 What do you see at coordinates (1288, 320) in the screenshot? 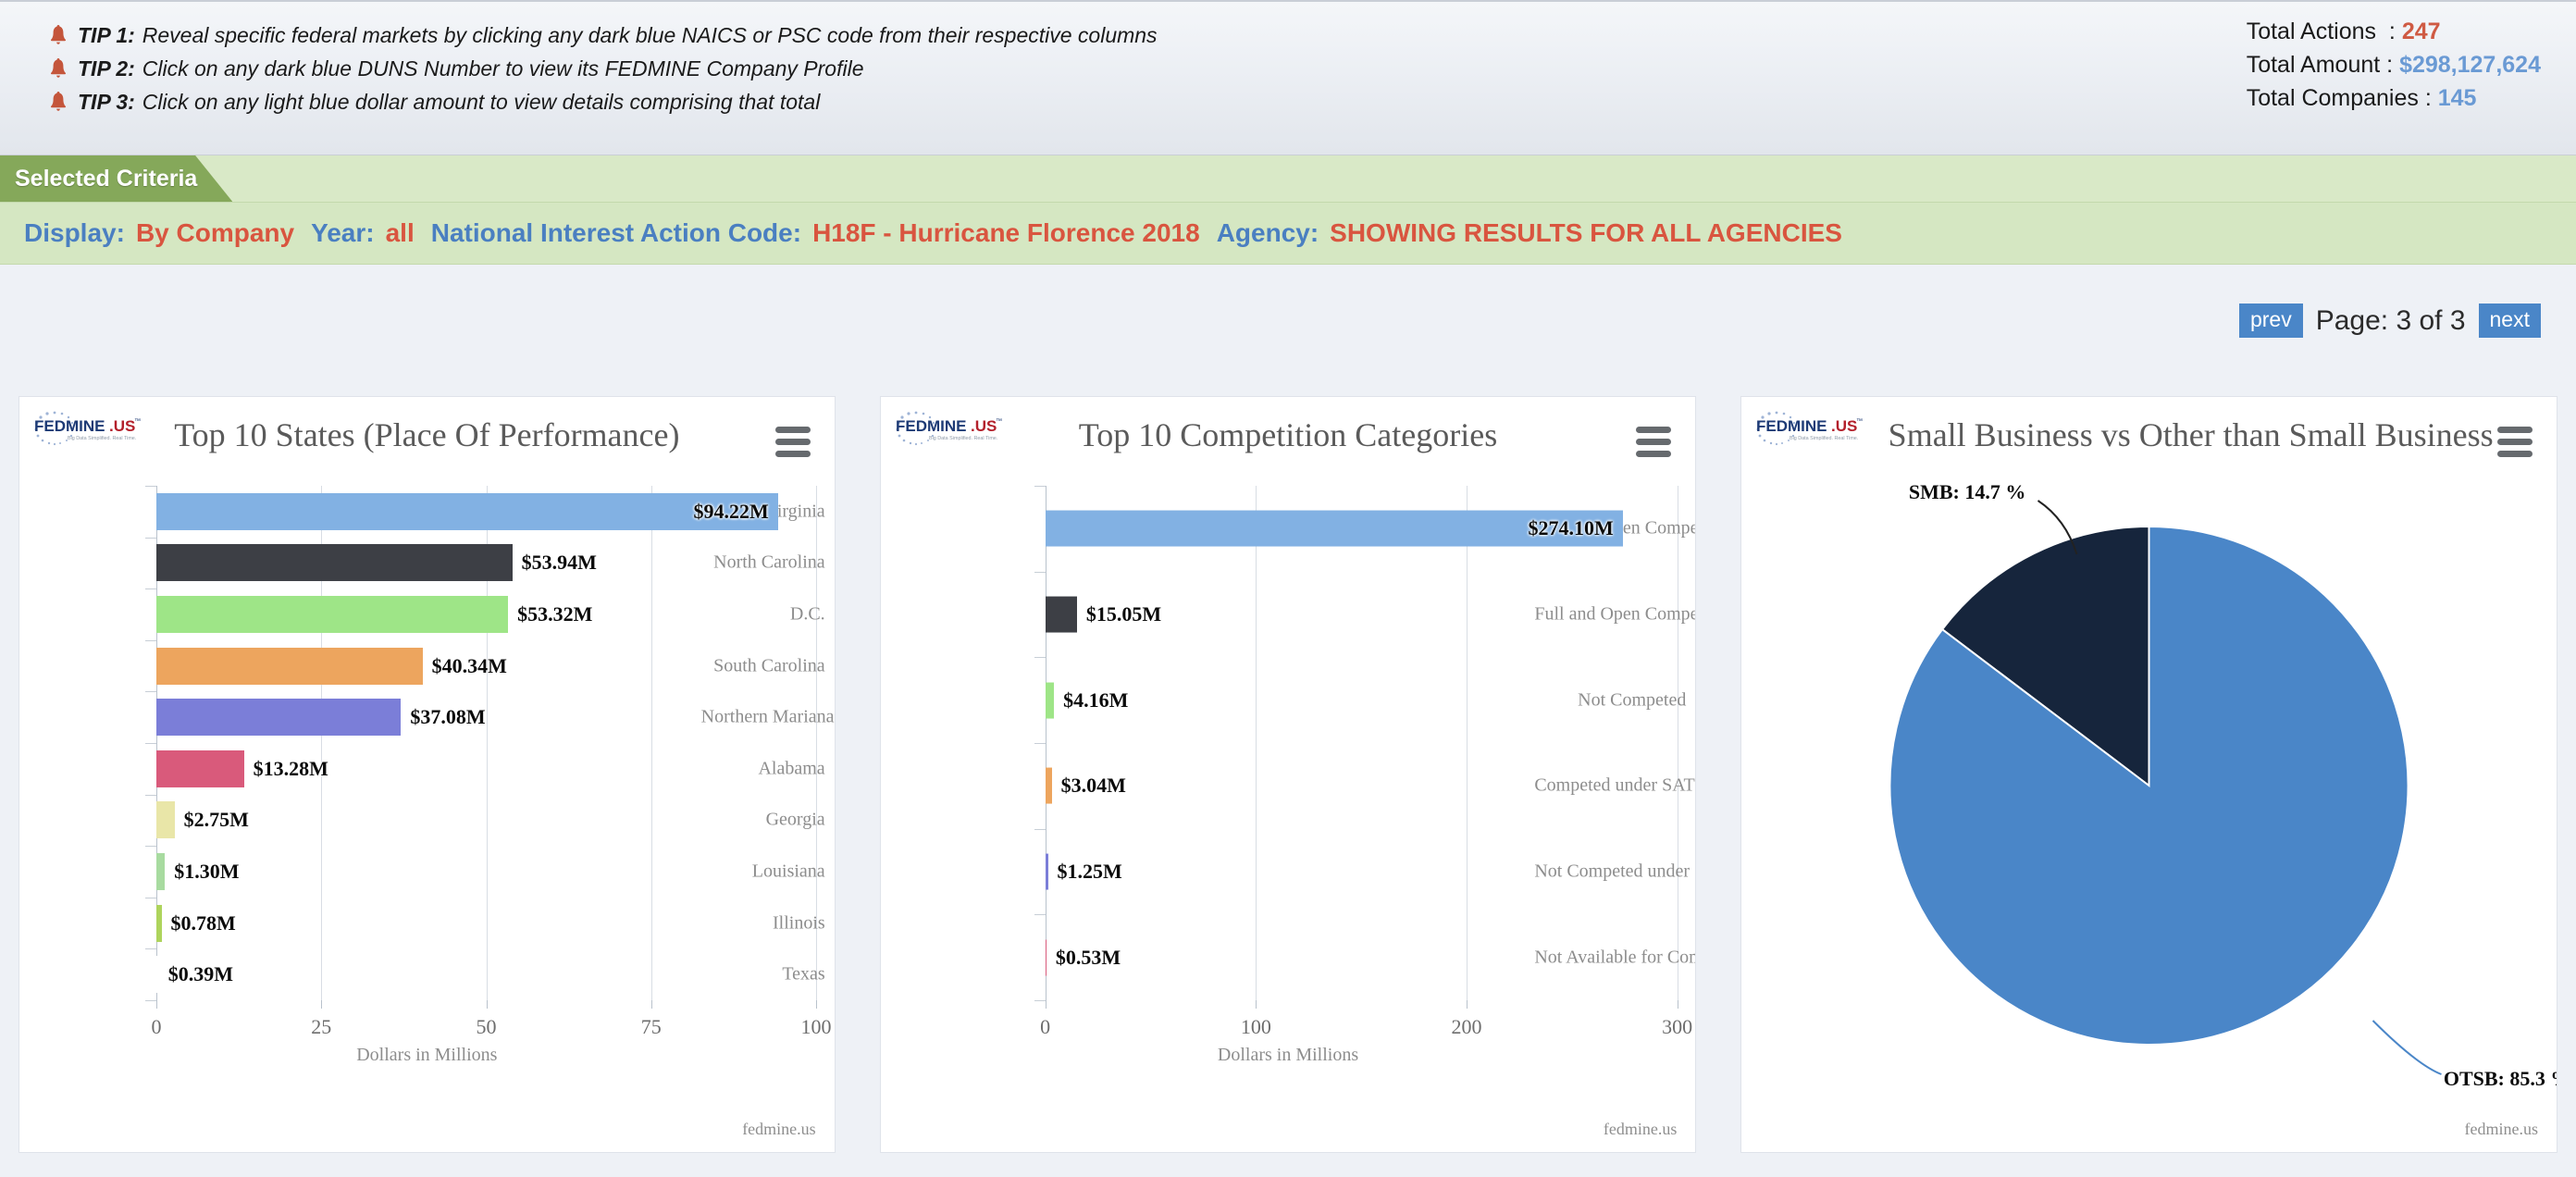
I see `pager-strip: prev Page: 3 of 3 next` at bounding box center [1288, 320].